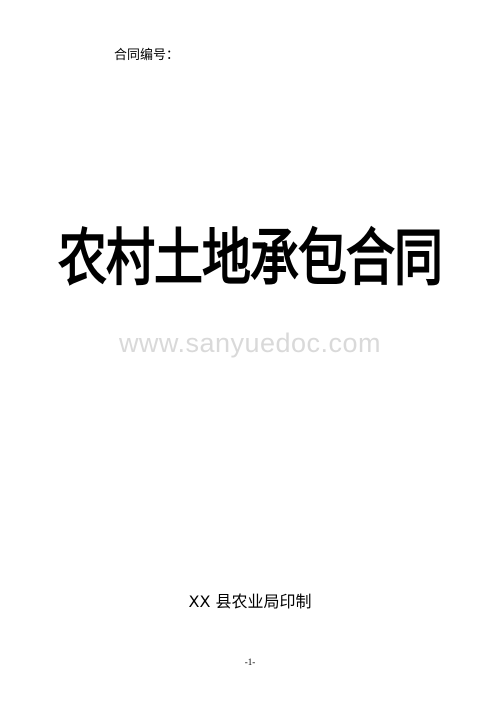 The height and width of the screenshot is (708, 500). I want to click on publisher-line: XX 县农业局印制, so click(250, 601).